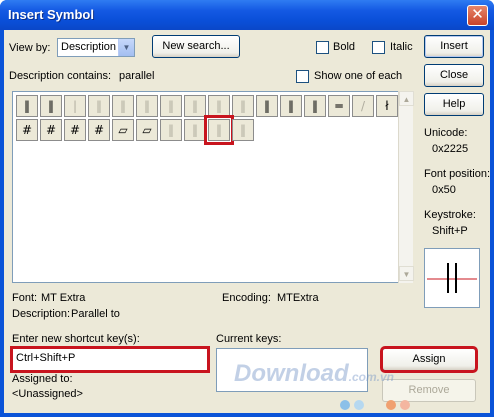 This screenshot has width=494, height=417. Describe the element at coordinates (387, 106) in the screenshot. I see `symbol-cell: ł` at that location.